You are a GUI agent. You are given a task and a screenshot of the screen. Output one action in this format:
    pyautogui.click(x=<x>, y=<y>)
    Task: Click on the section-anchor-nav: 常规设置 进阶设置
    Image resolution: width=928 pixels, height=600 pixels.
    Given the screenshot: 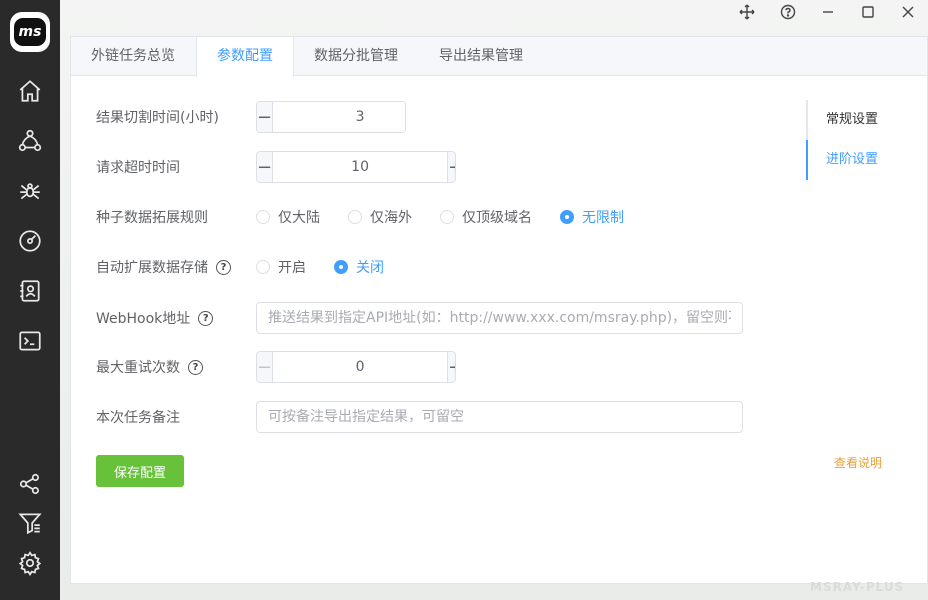 What is the action you would take?
    pyautogui.click(x=851, y=140)
    